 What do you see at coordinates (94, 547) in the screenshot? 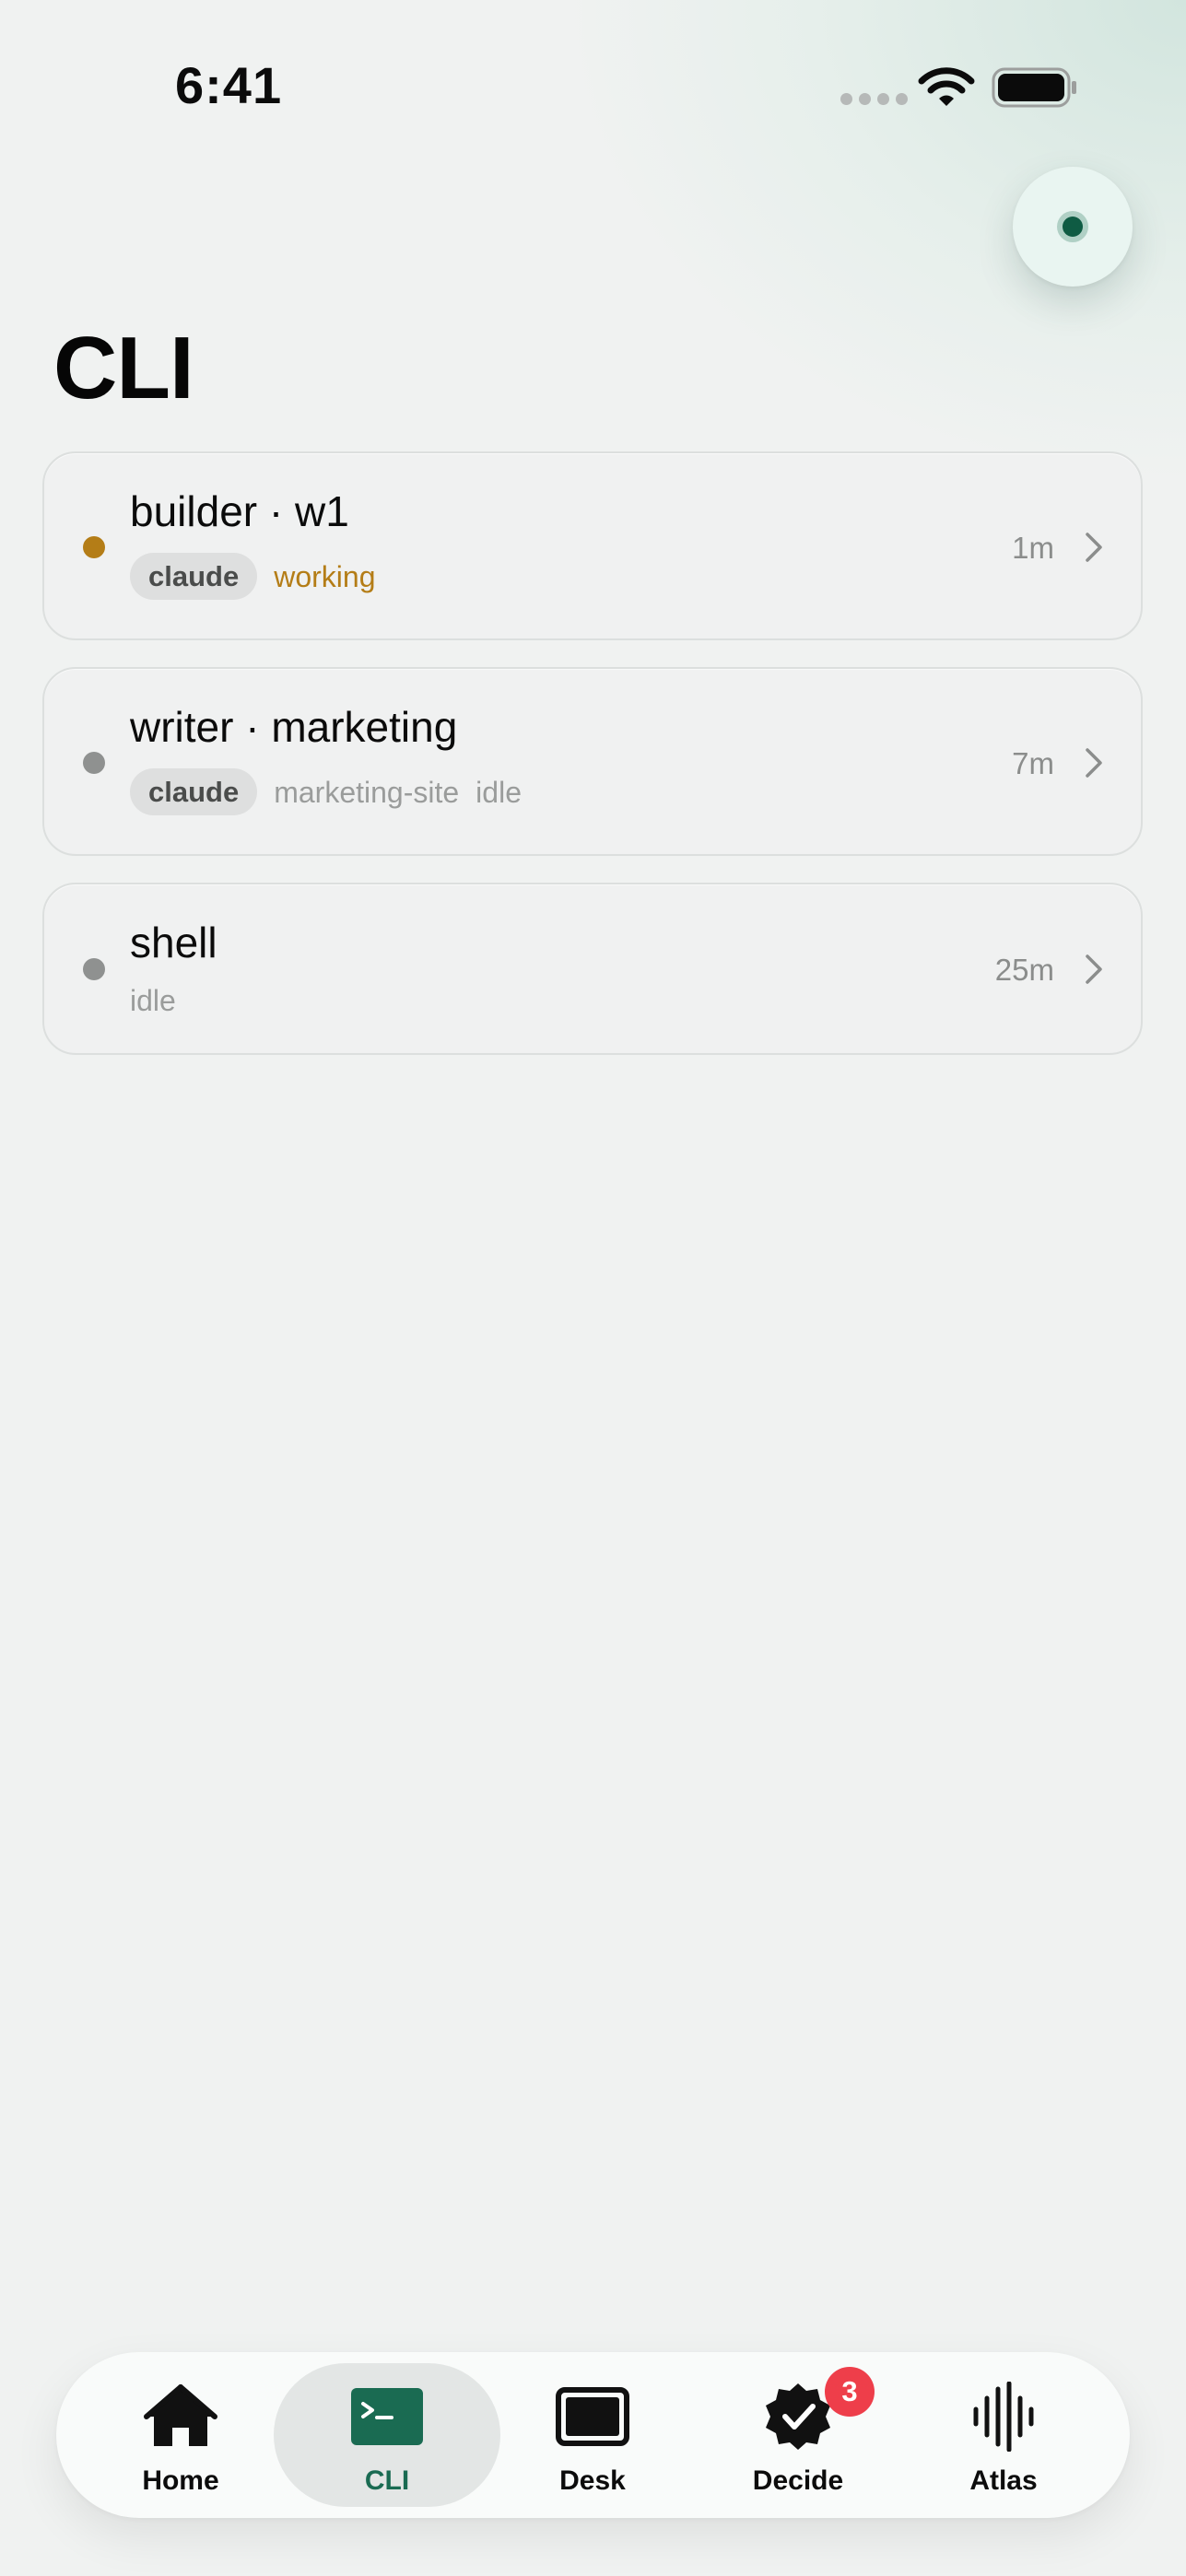
I see `status-dot-working` at bounding box center [94, 547].